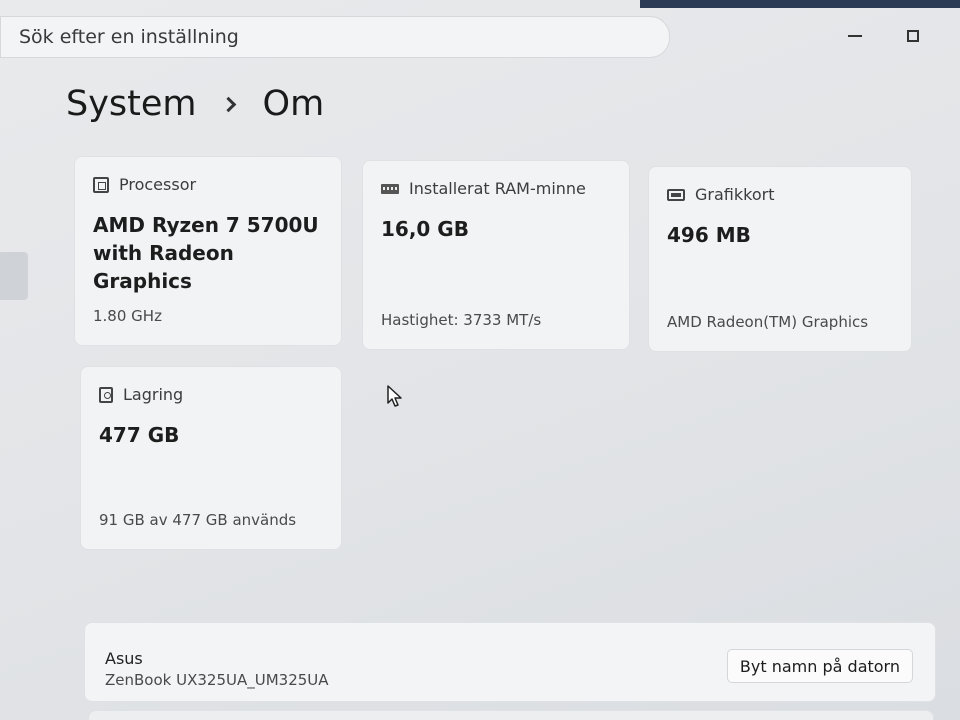  I want to click on storage-title: Lagring, so click(153, 394).